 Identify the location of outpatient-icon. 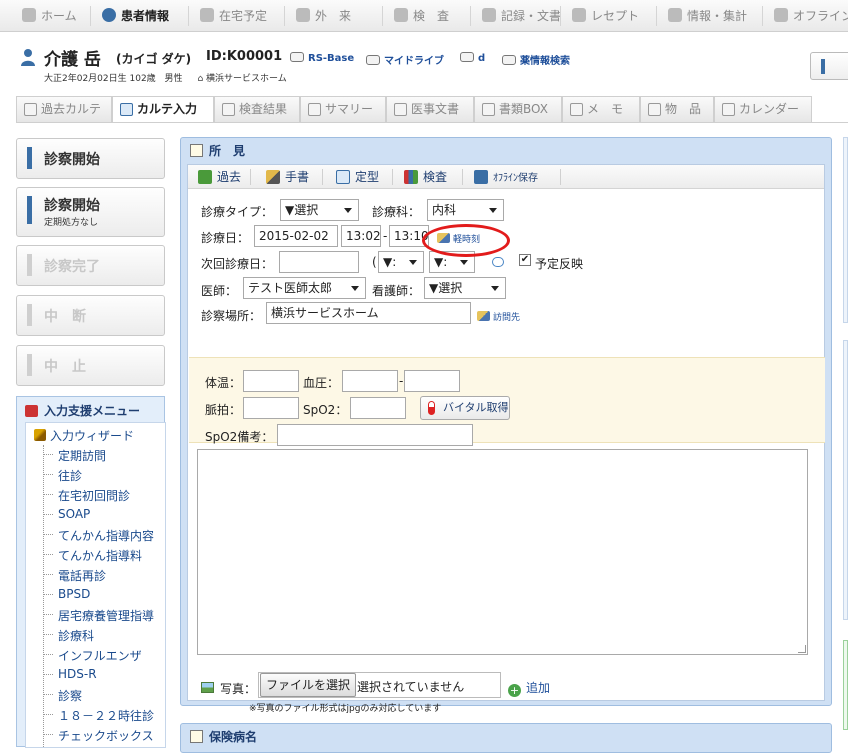
(303, 15).